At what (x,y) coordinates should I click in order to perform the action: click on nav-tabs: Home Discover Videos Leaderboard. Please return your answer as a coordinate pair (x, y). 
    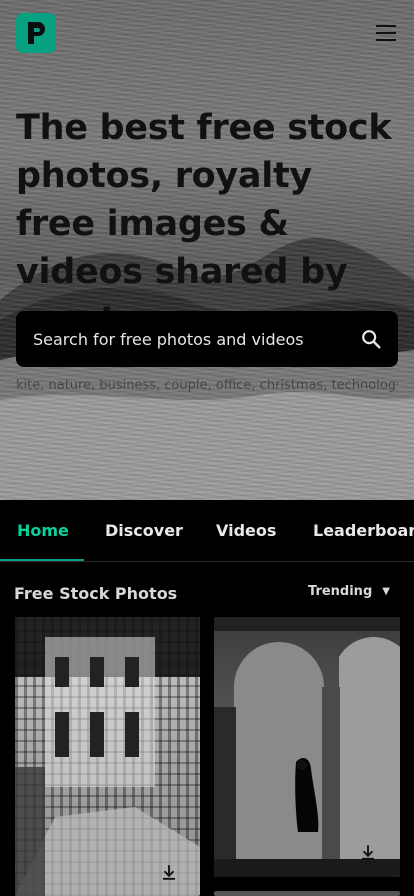
    Looking at the image, I should click on (207, 531).